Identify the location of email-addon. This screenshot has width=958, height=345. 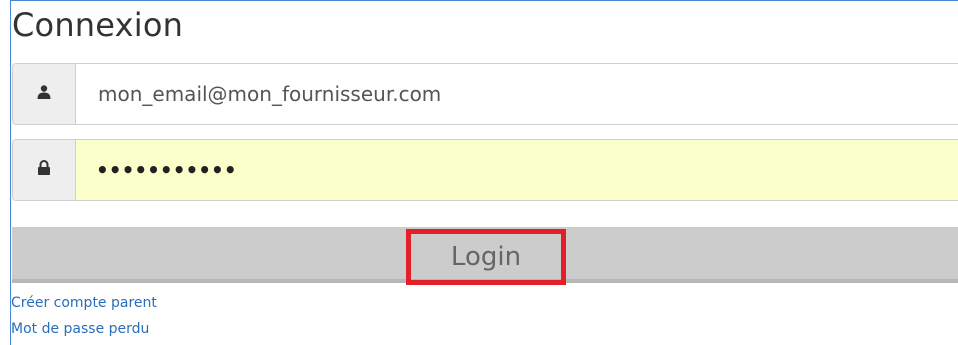
(44, 94).